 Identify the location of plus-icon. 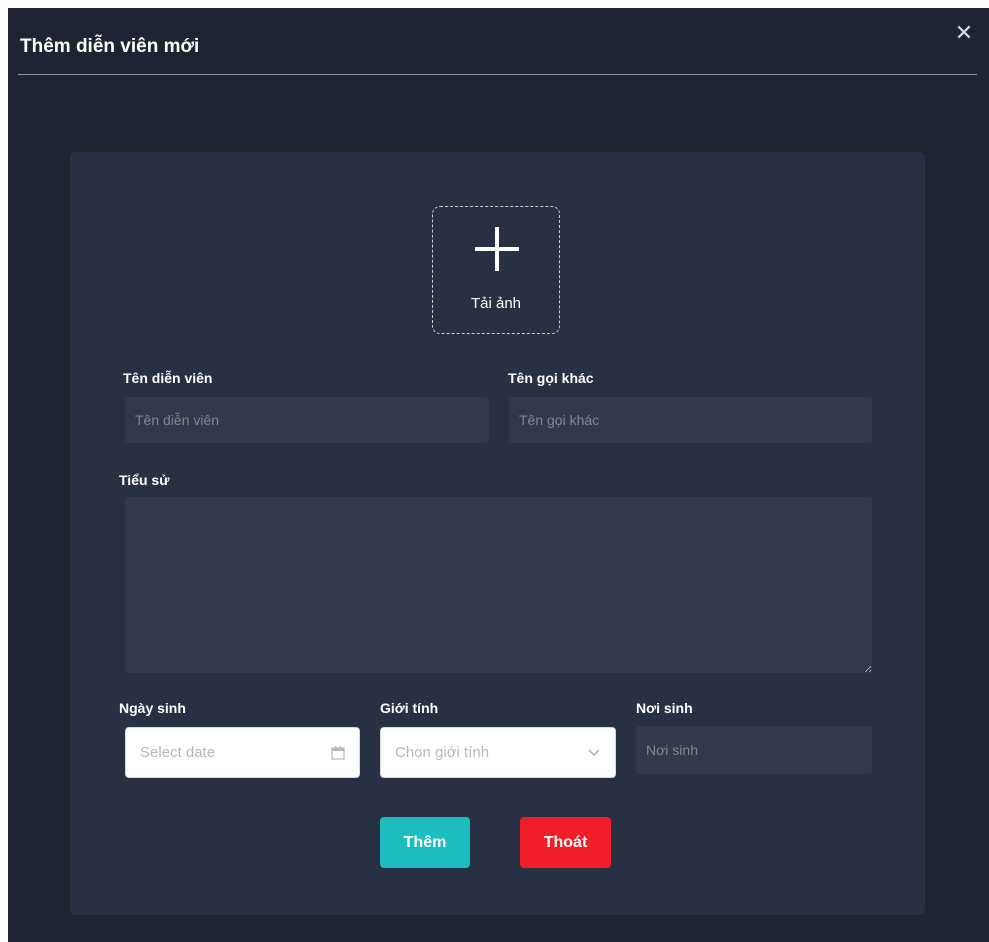
(497, 249).